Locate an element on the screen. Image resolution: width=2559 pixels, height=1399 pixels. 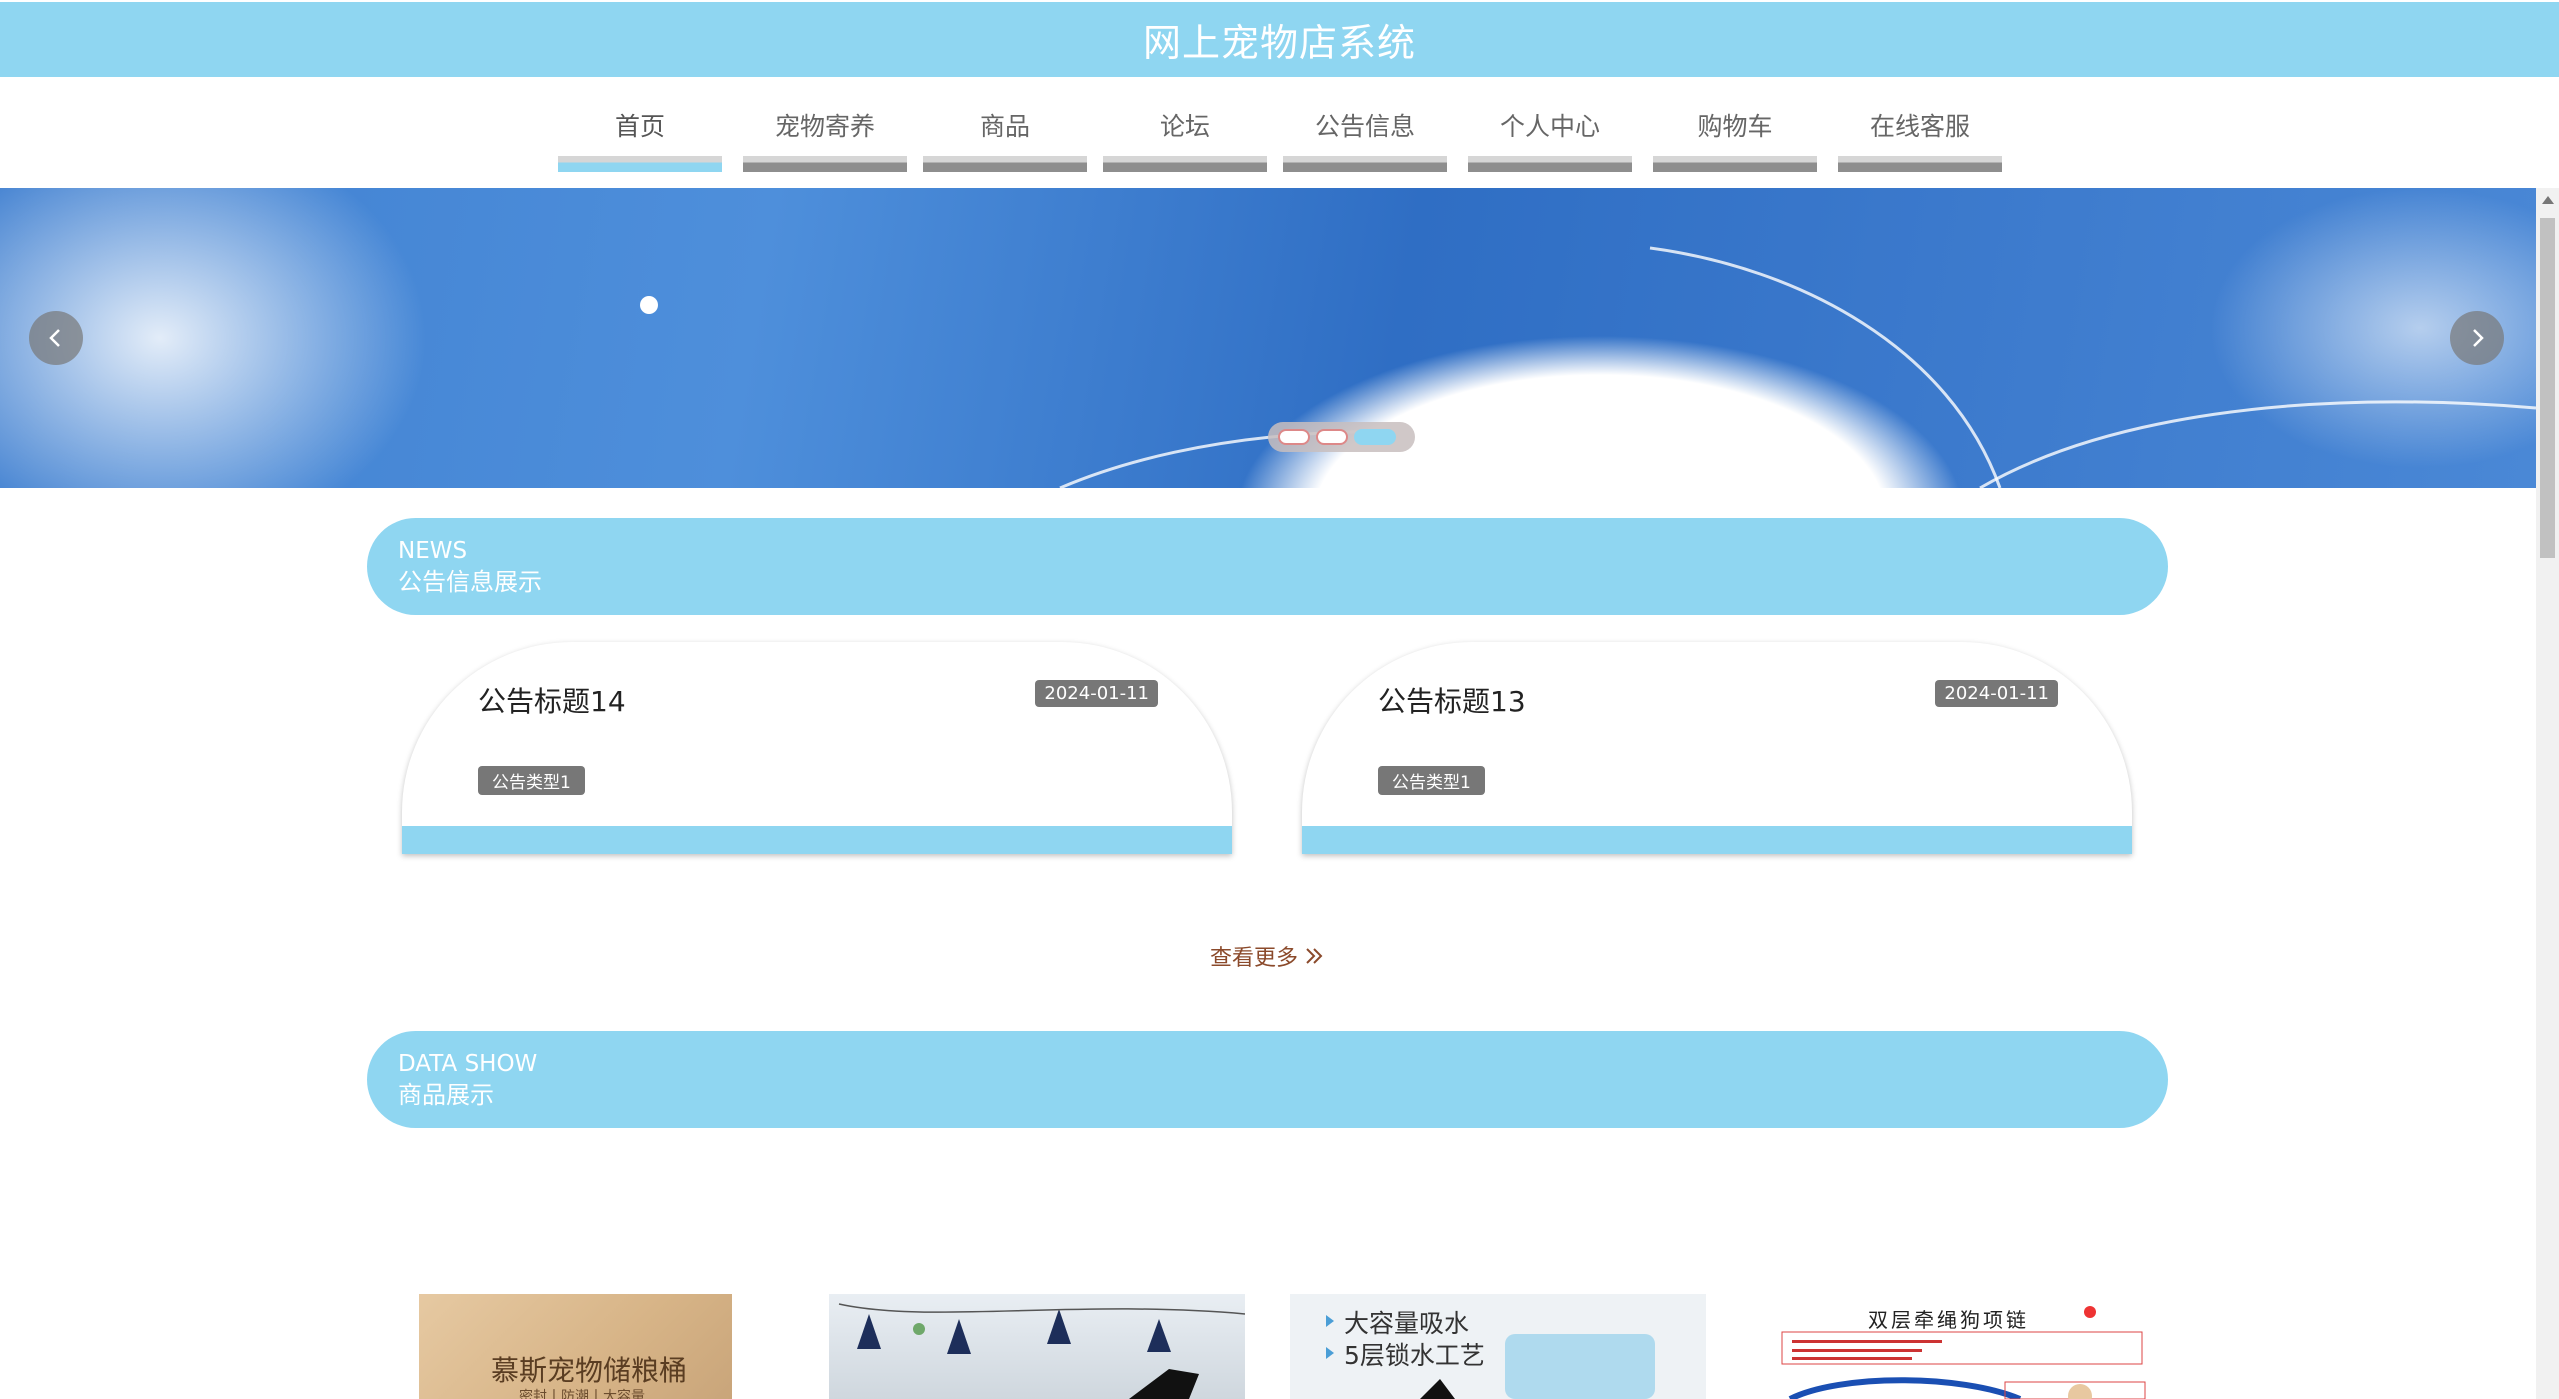
nav-item-pet-boarding: 宠物寄养 is located at coordinates (825, 136).